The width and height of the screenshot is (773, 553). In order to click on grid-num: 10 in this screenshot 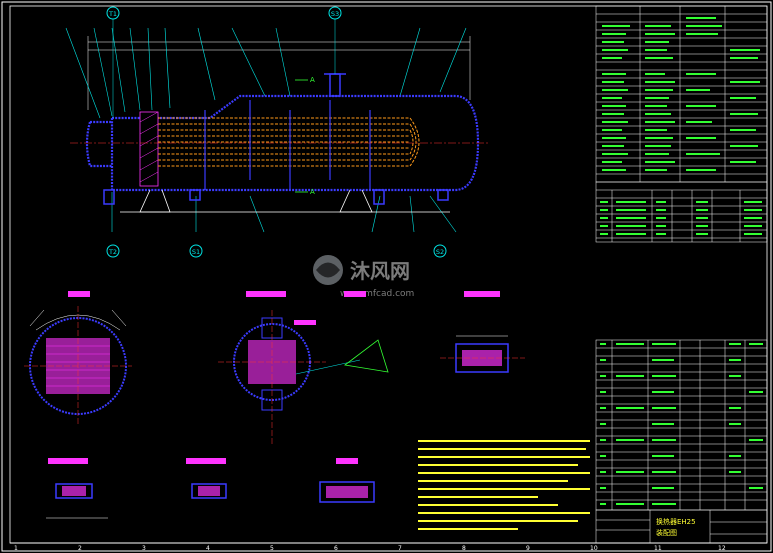, I will do `click(594, 548)`.